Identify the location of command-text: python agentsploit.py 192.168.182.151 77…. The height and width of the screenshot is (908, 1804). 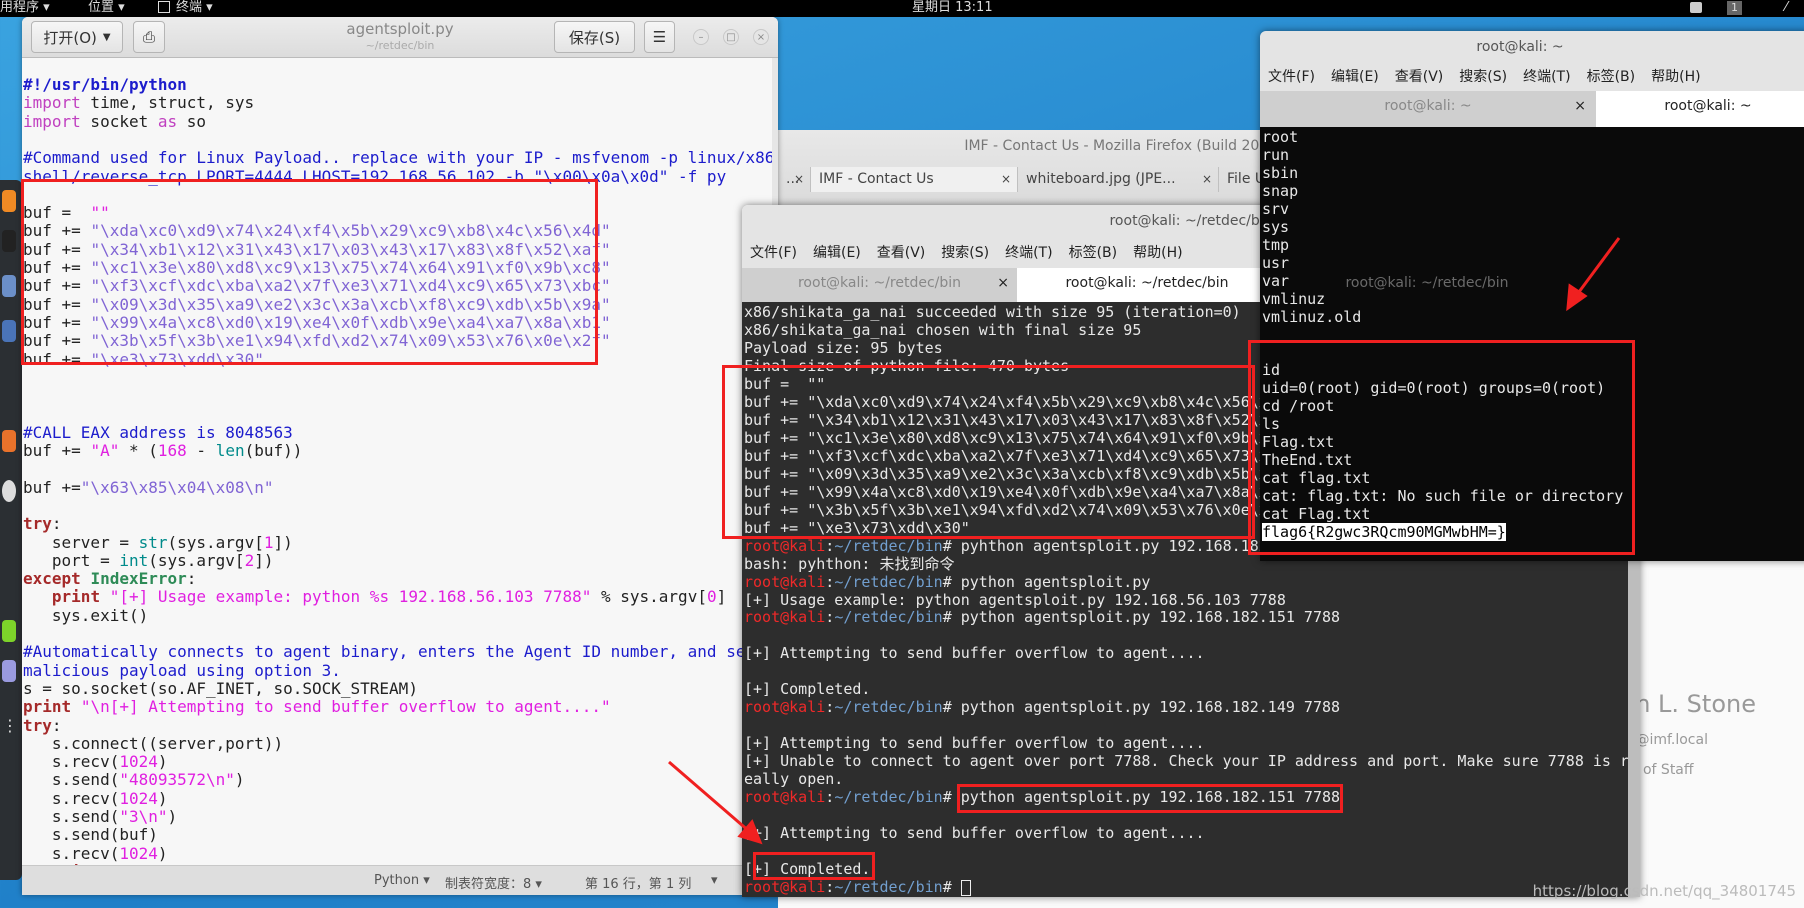
(1150, 617).